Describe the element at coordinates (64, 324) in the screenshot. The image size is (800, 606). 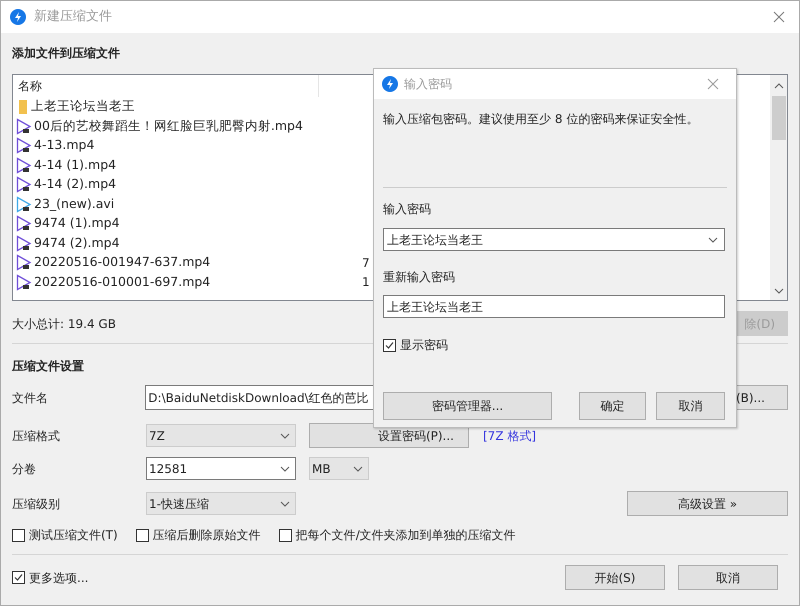
I see `total-size: 大小总计: 19.4 GB` at that location.